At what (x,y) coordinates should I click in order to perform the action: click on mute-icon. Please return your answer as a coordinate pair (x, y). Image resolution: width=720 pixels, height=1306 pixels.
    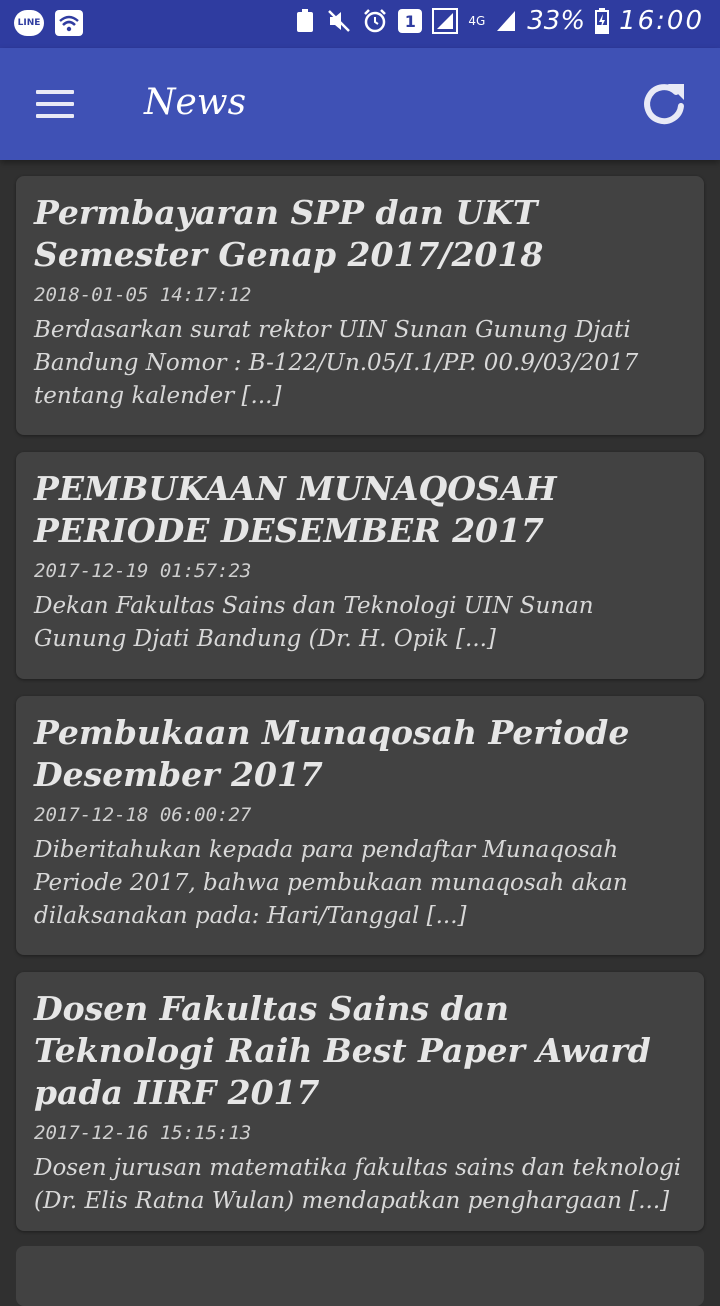
    Looking at the image, I should click on (339, 21).